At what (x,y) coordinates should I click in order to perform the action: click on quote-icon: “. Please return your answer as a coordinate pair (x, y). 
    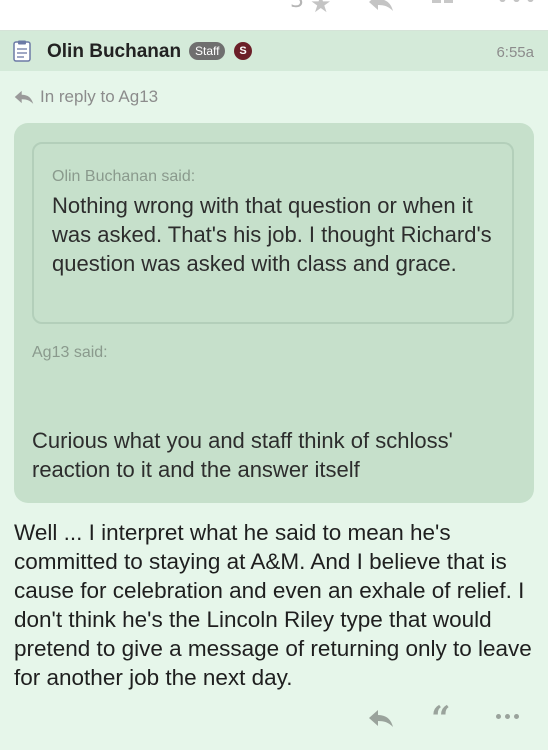
    Looking at the image, I should click on (441, 719).